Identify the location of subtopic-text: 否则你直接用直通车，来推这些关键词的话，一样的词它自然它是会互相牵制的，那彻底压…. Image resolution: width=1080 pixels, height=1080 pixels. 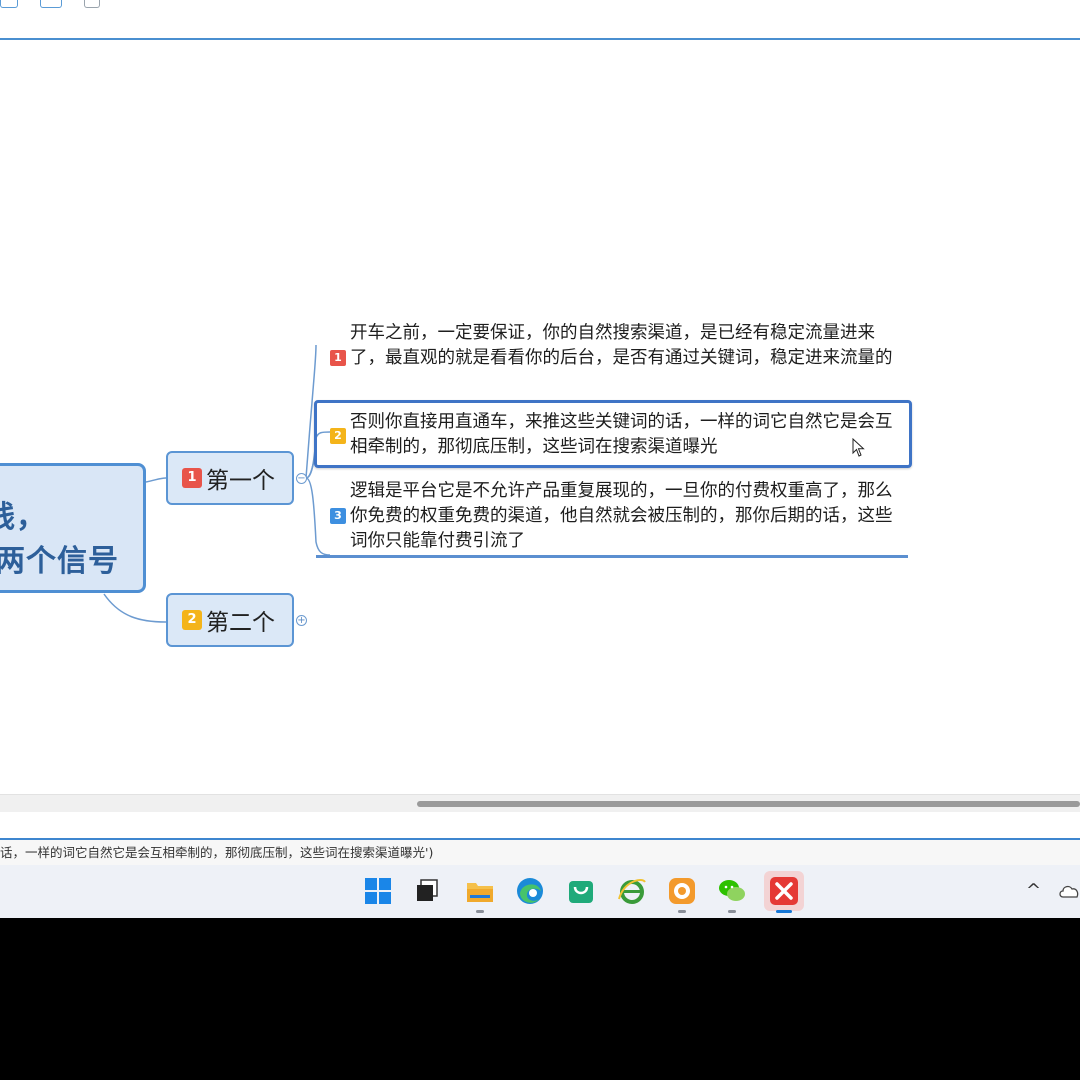
(621, 434).